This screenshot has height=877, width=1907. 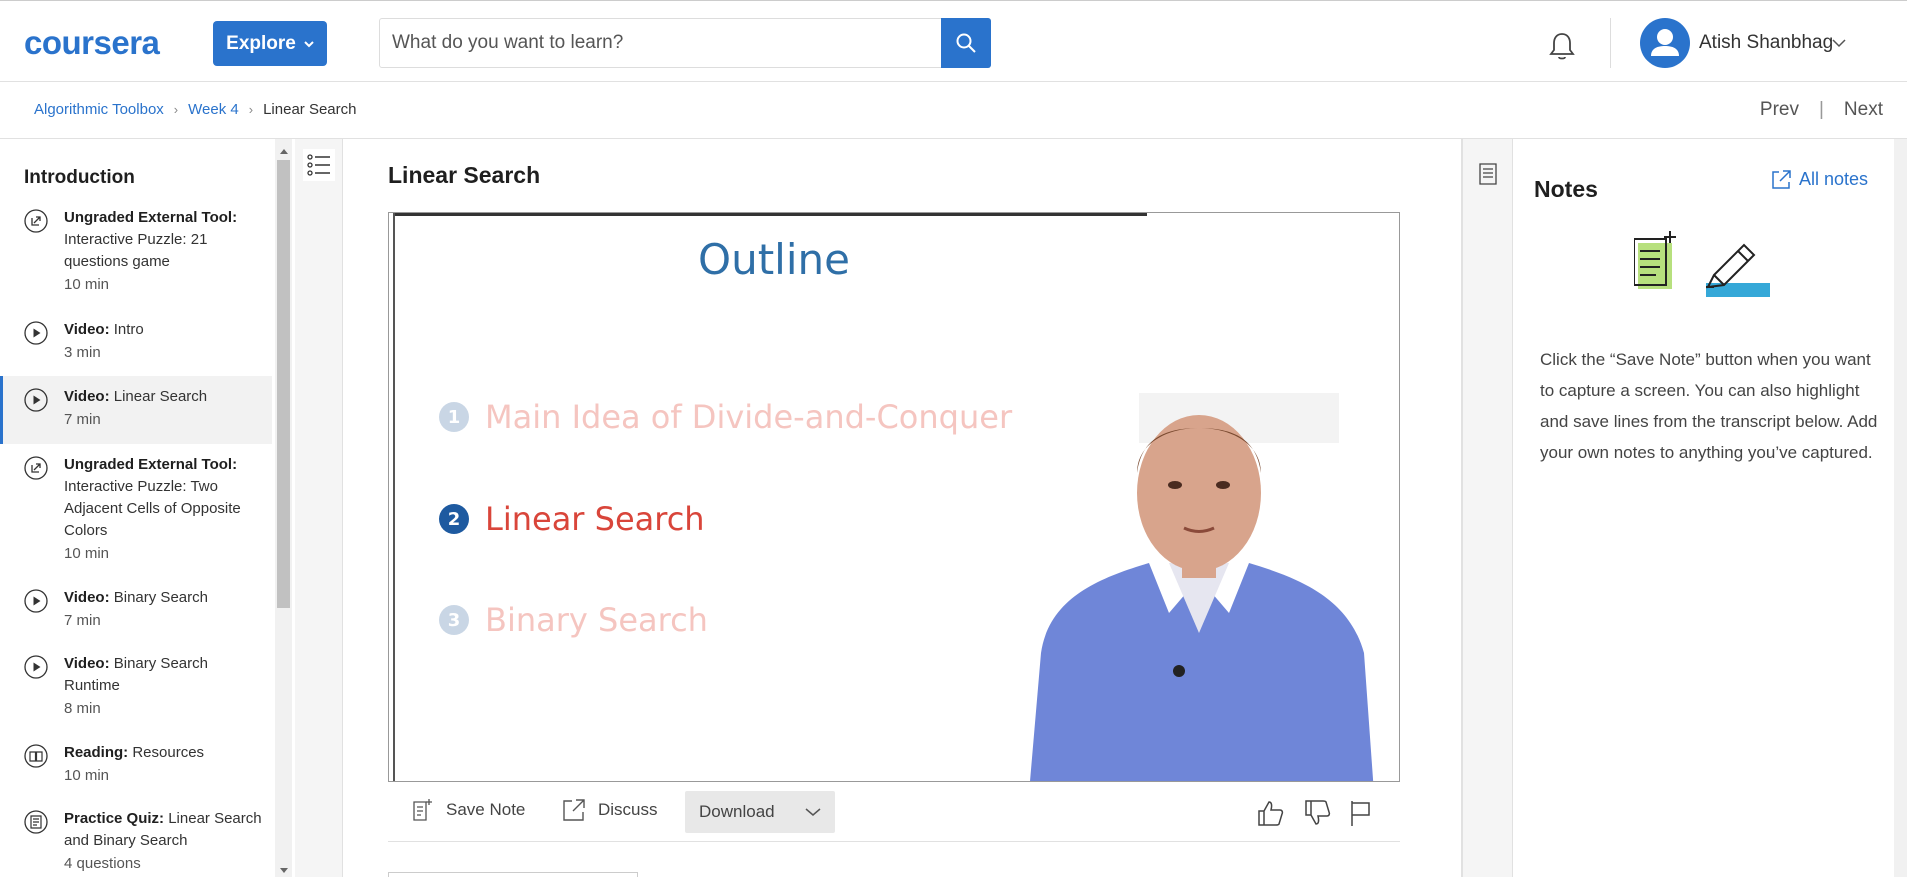 I want to click on book-icon, so click(x=36, y=756).